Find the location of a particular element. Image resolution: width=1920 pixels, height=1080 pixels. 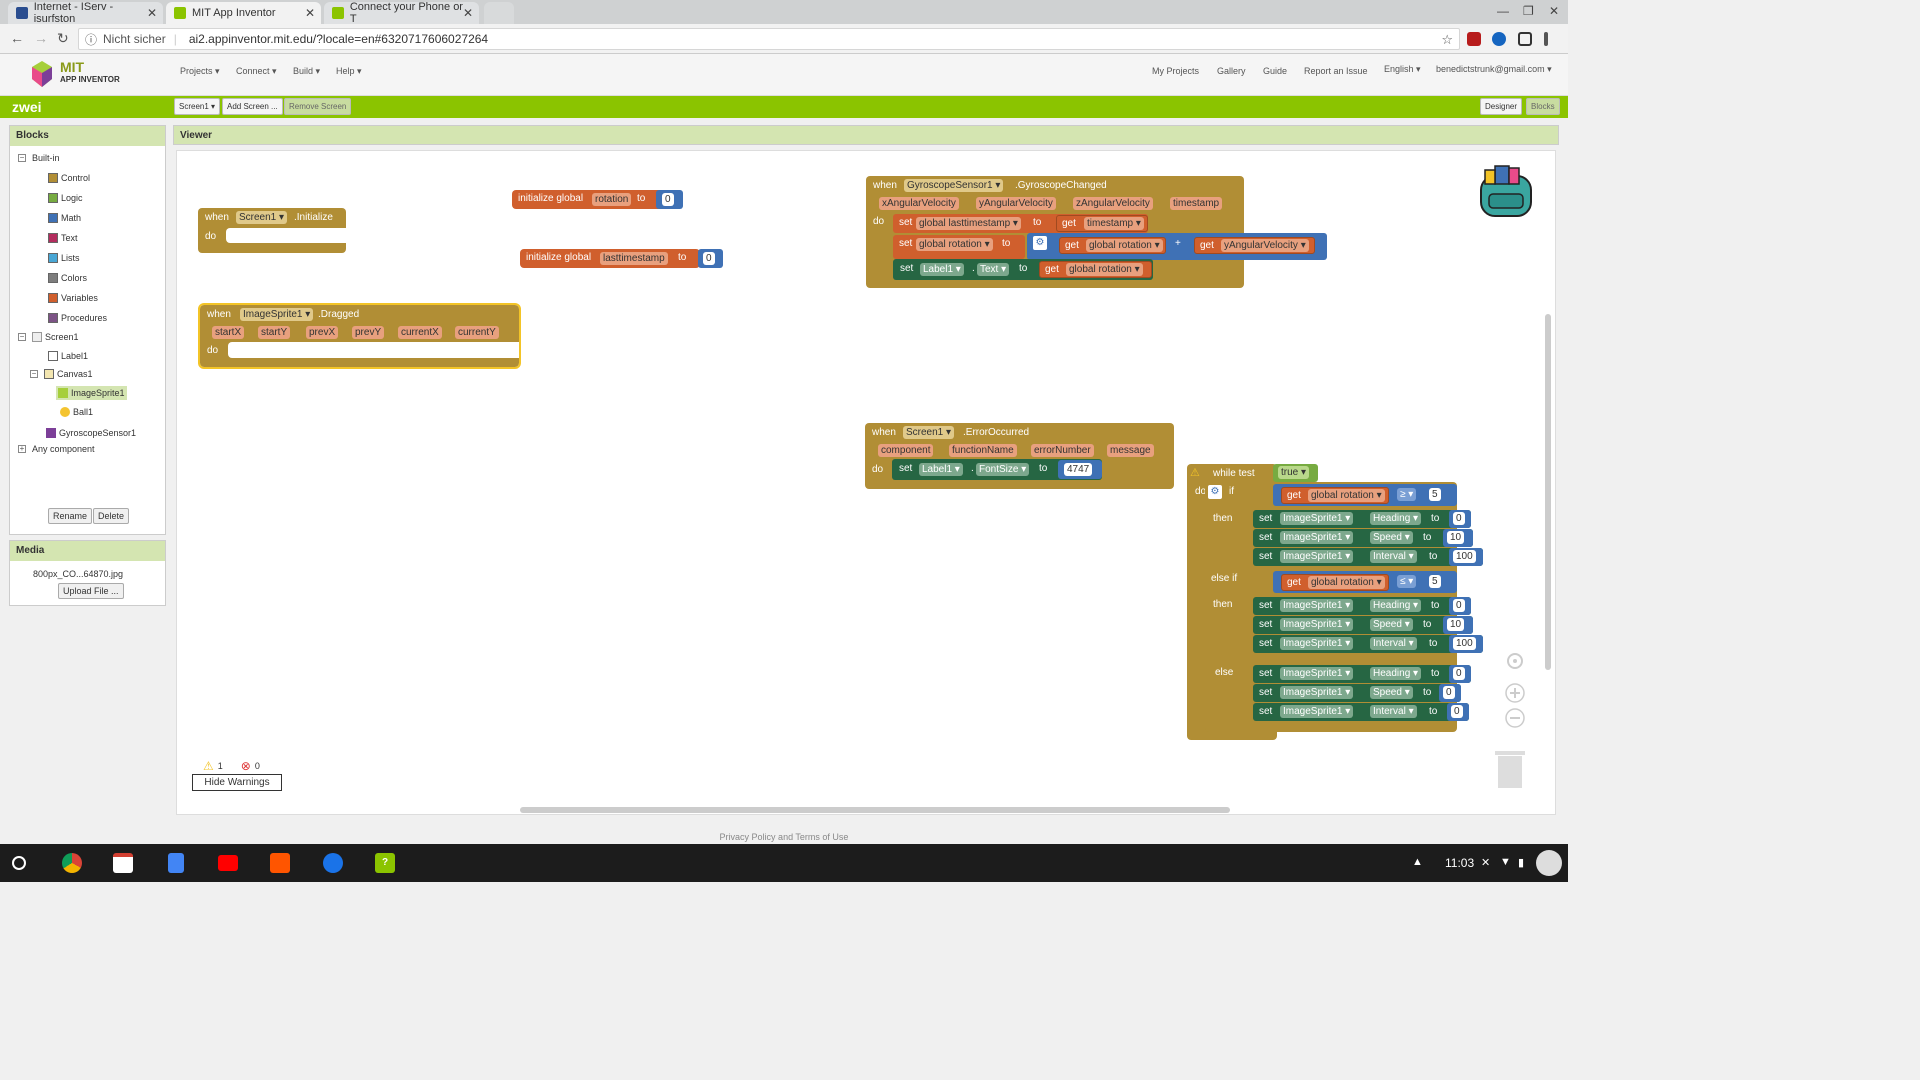

menu-help: Help ▾ is located at coordinates (349, 71).